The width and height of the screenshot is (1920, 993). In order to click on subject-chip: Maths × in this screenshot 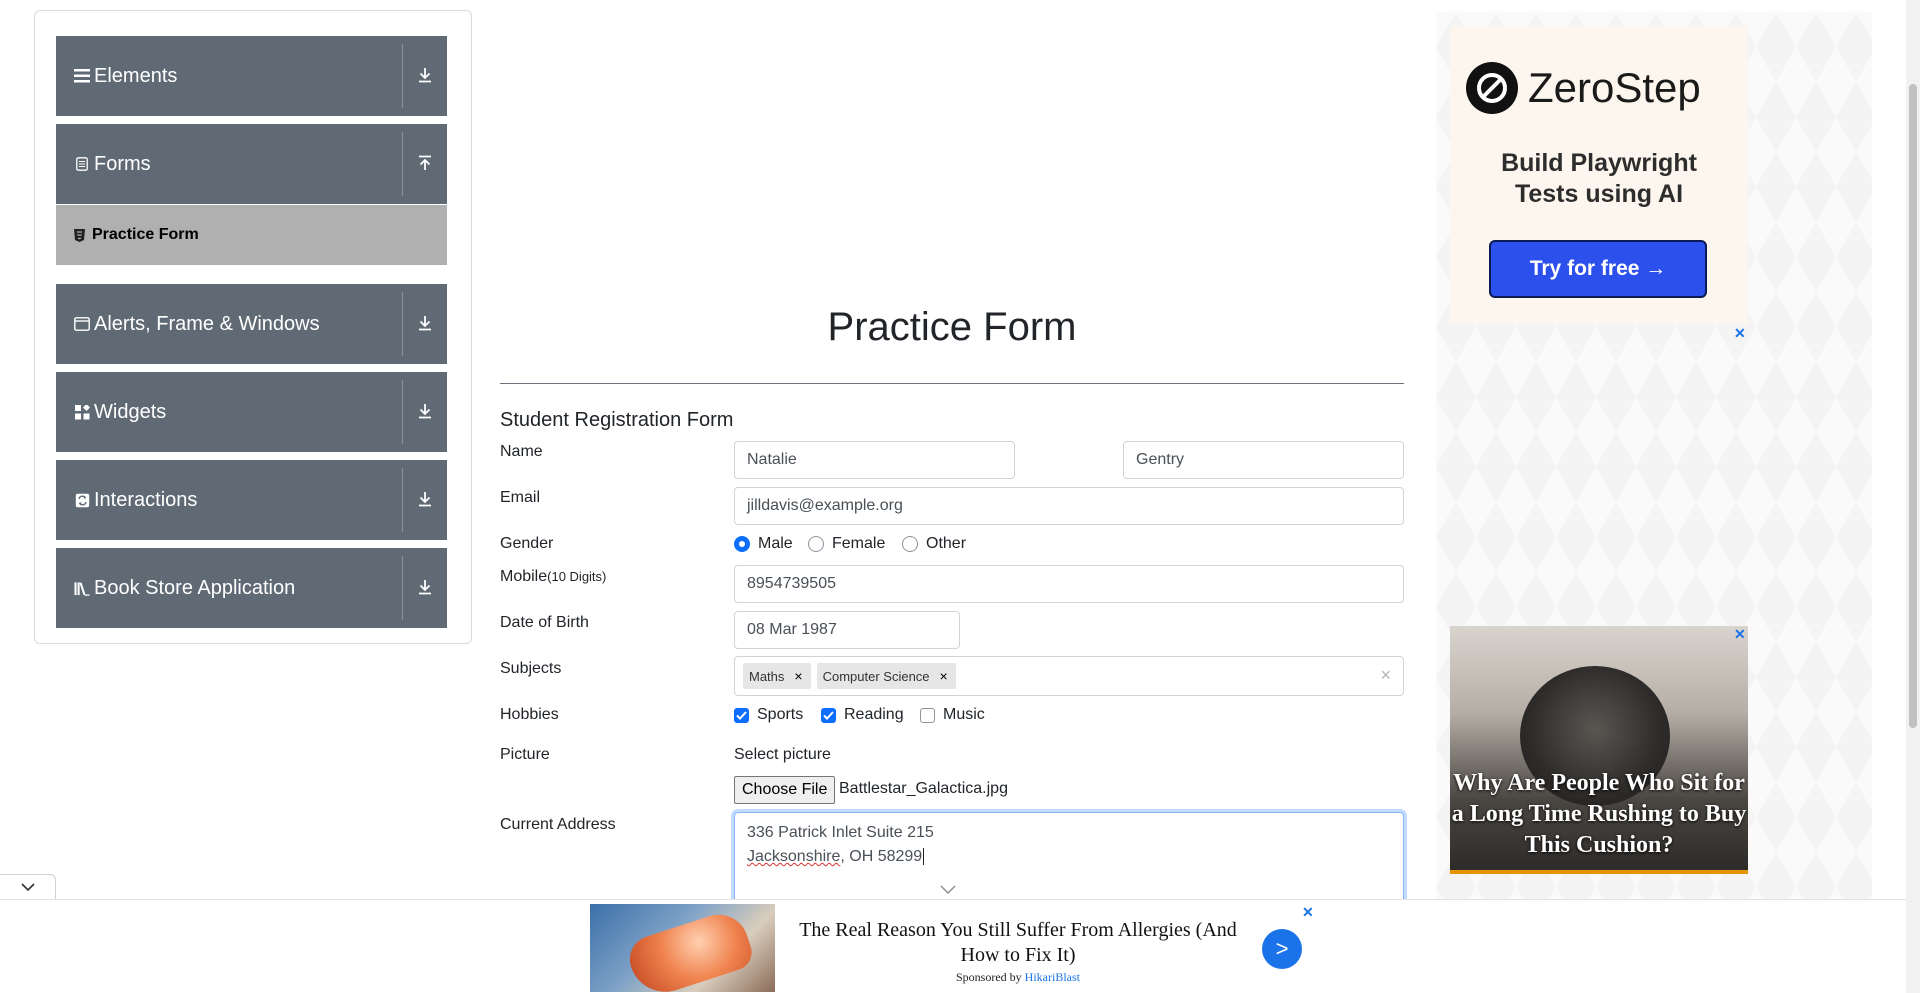, I will do `click(777, 676)`.